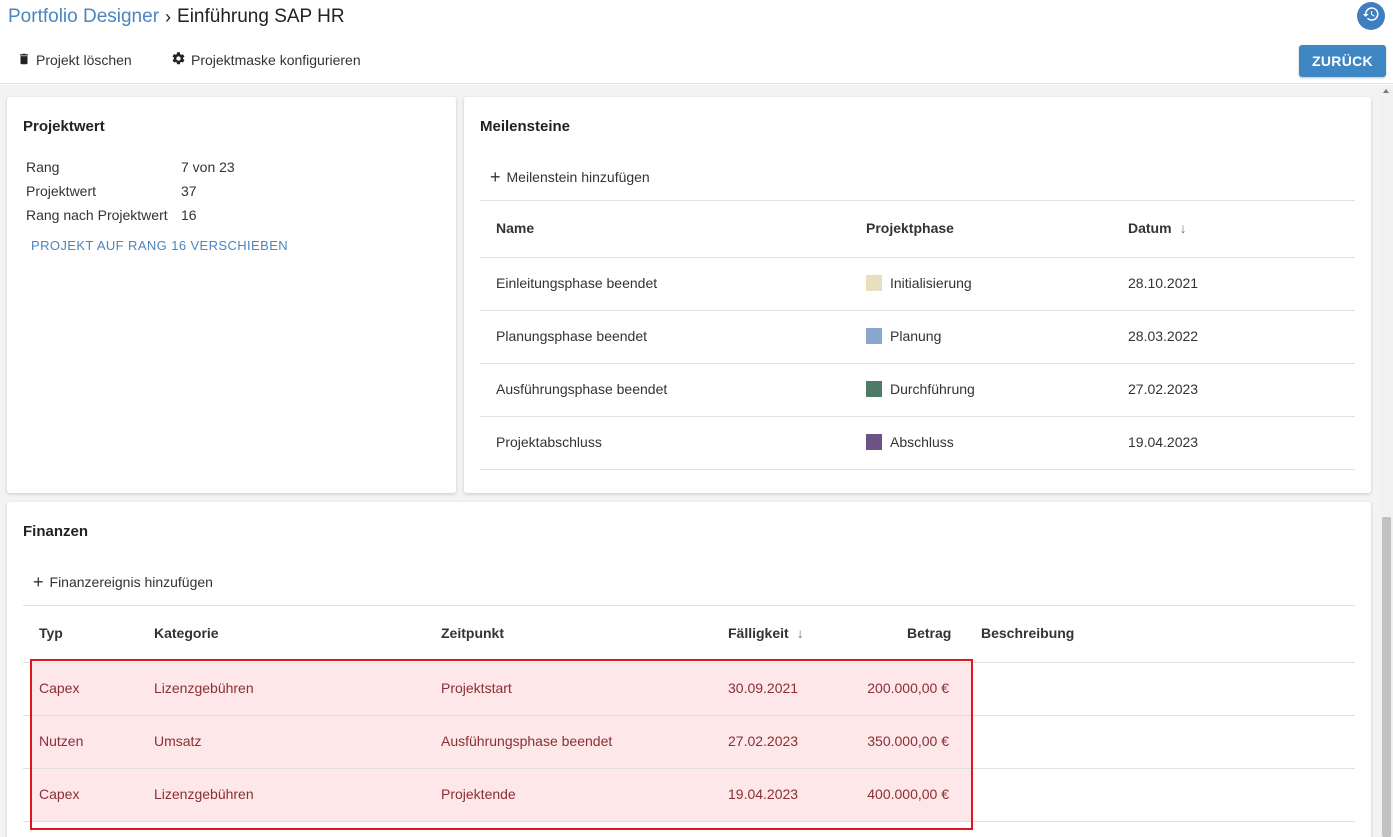 Image resolution: width=1393 pixels, height=837 pixels. What do you see at coordinates (1386, 677) in the screenshot?
I see `scroll-thumb` at bounding box center [1386, 677].